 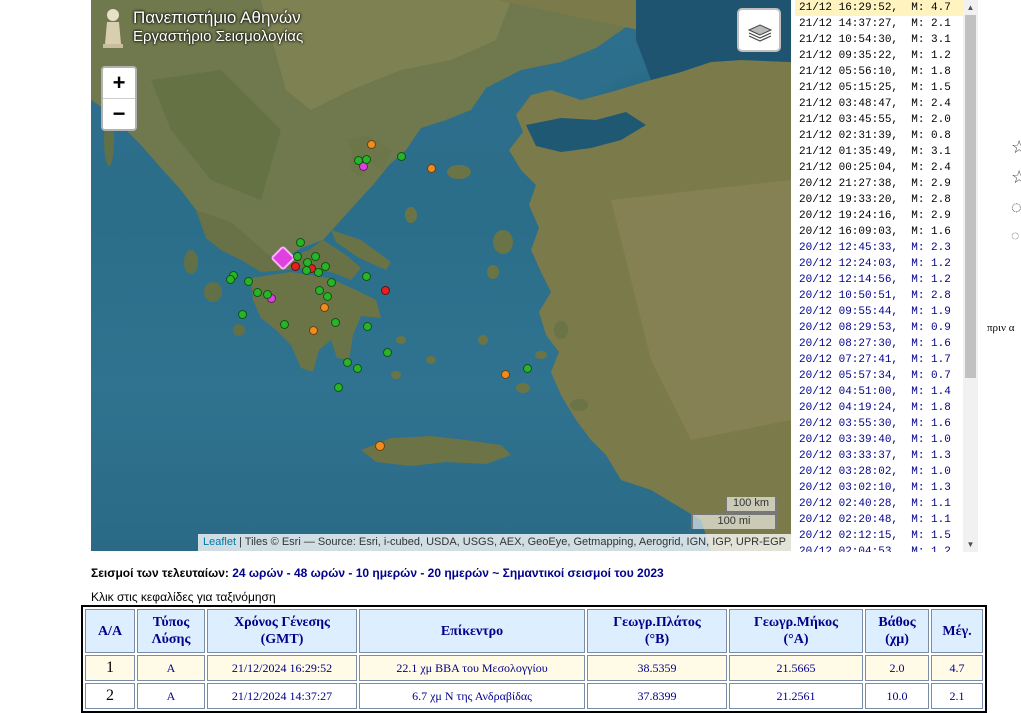 I want to click on event-list-item: 20/12 03:02:10, M: 1.3, so click(x=880, y=488).